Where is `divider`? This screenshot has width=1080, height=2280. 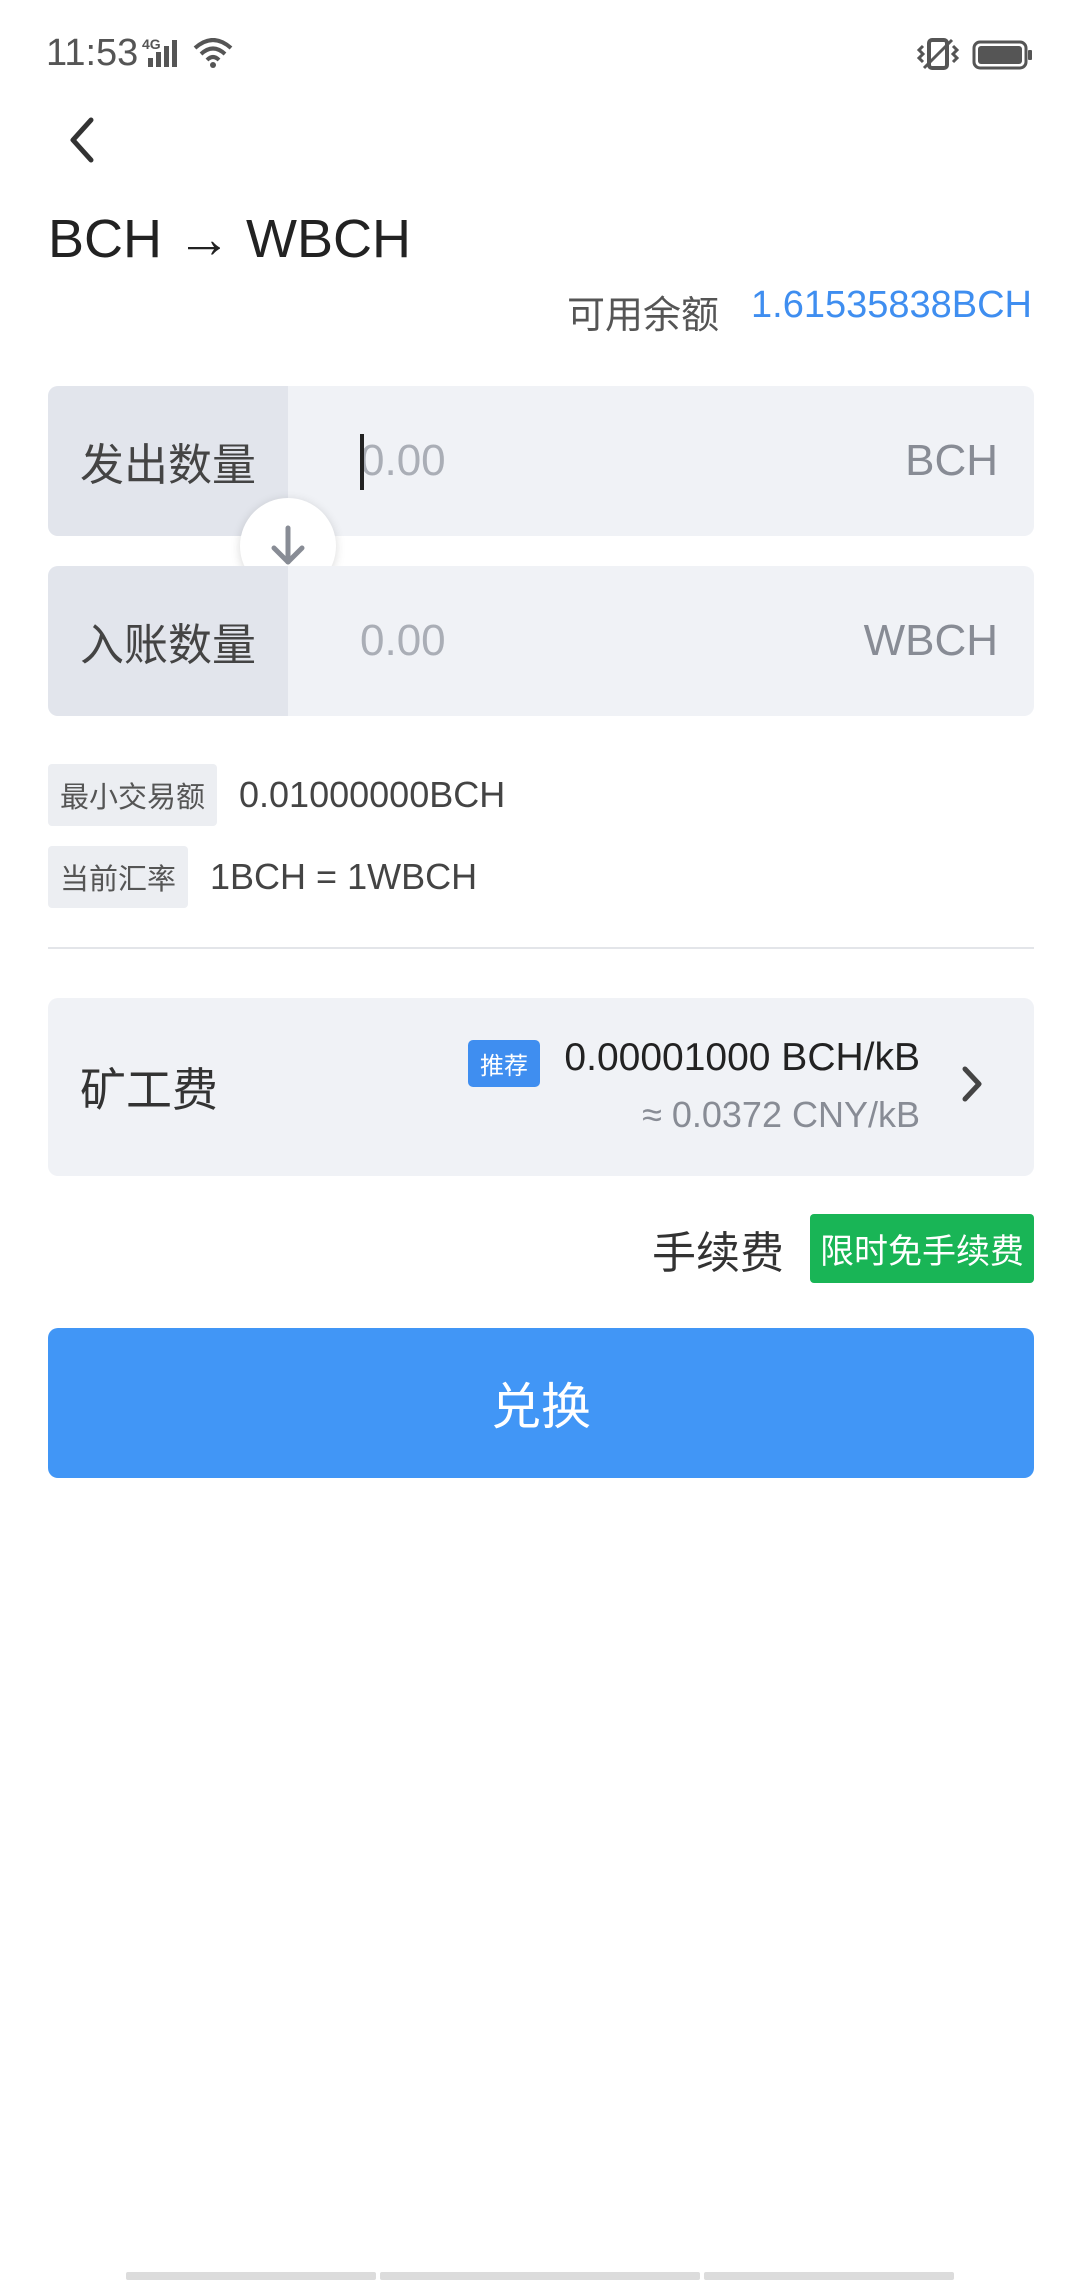 divider is located at coordinates (541, 948).